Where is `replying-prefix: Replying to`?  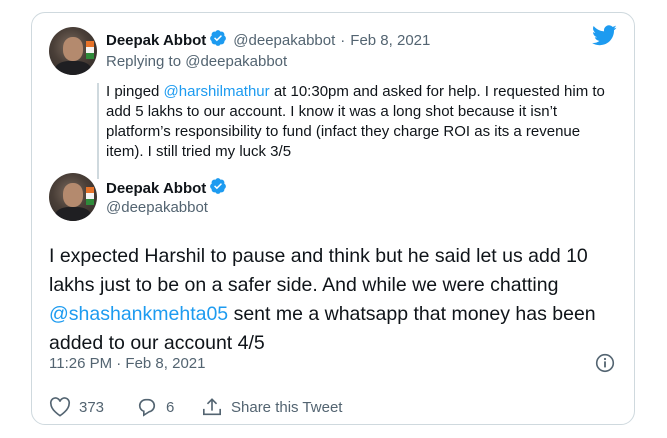 replying-prefix: Replying to is located at coordinates (146, 61).